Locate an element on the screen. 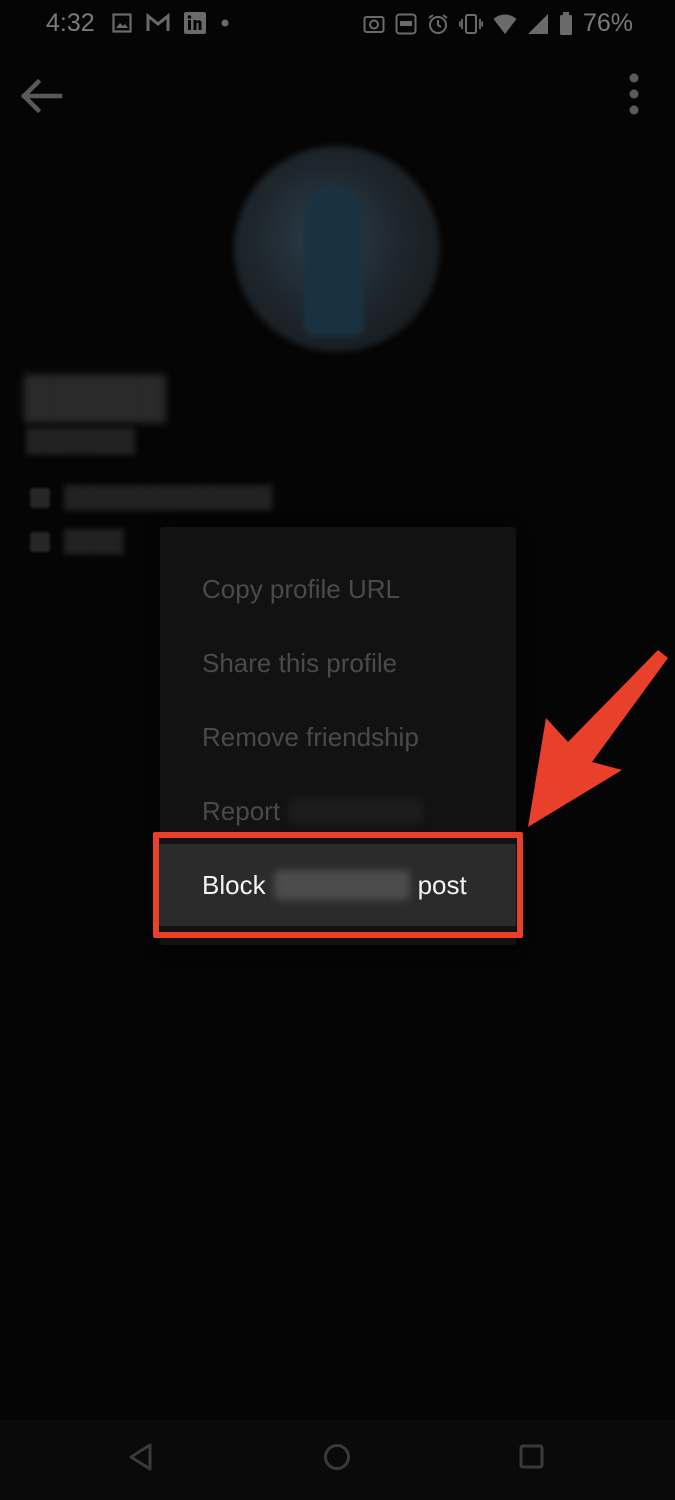 This screenshot has width=675, height=1500. annotation-highlight-box is located at coordinates (338, 885).